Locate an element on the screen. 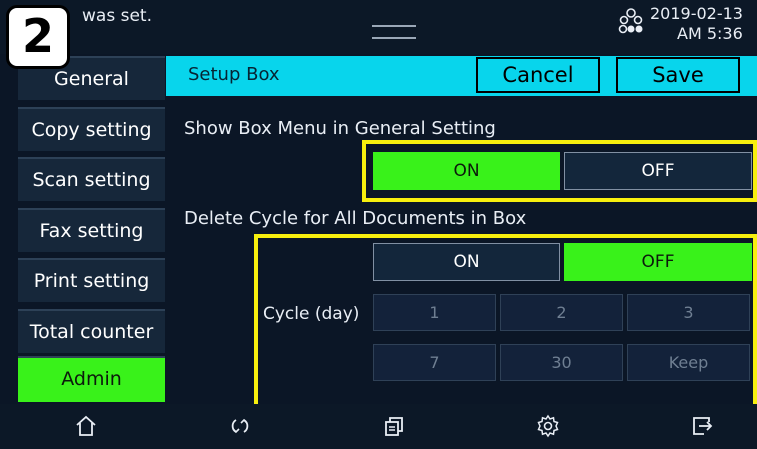 Image resolution: width=757 pixels, height=449 pixels. settings-icon is located at coordinates (548, 426).